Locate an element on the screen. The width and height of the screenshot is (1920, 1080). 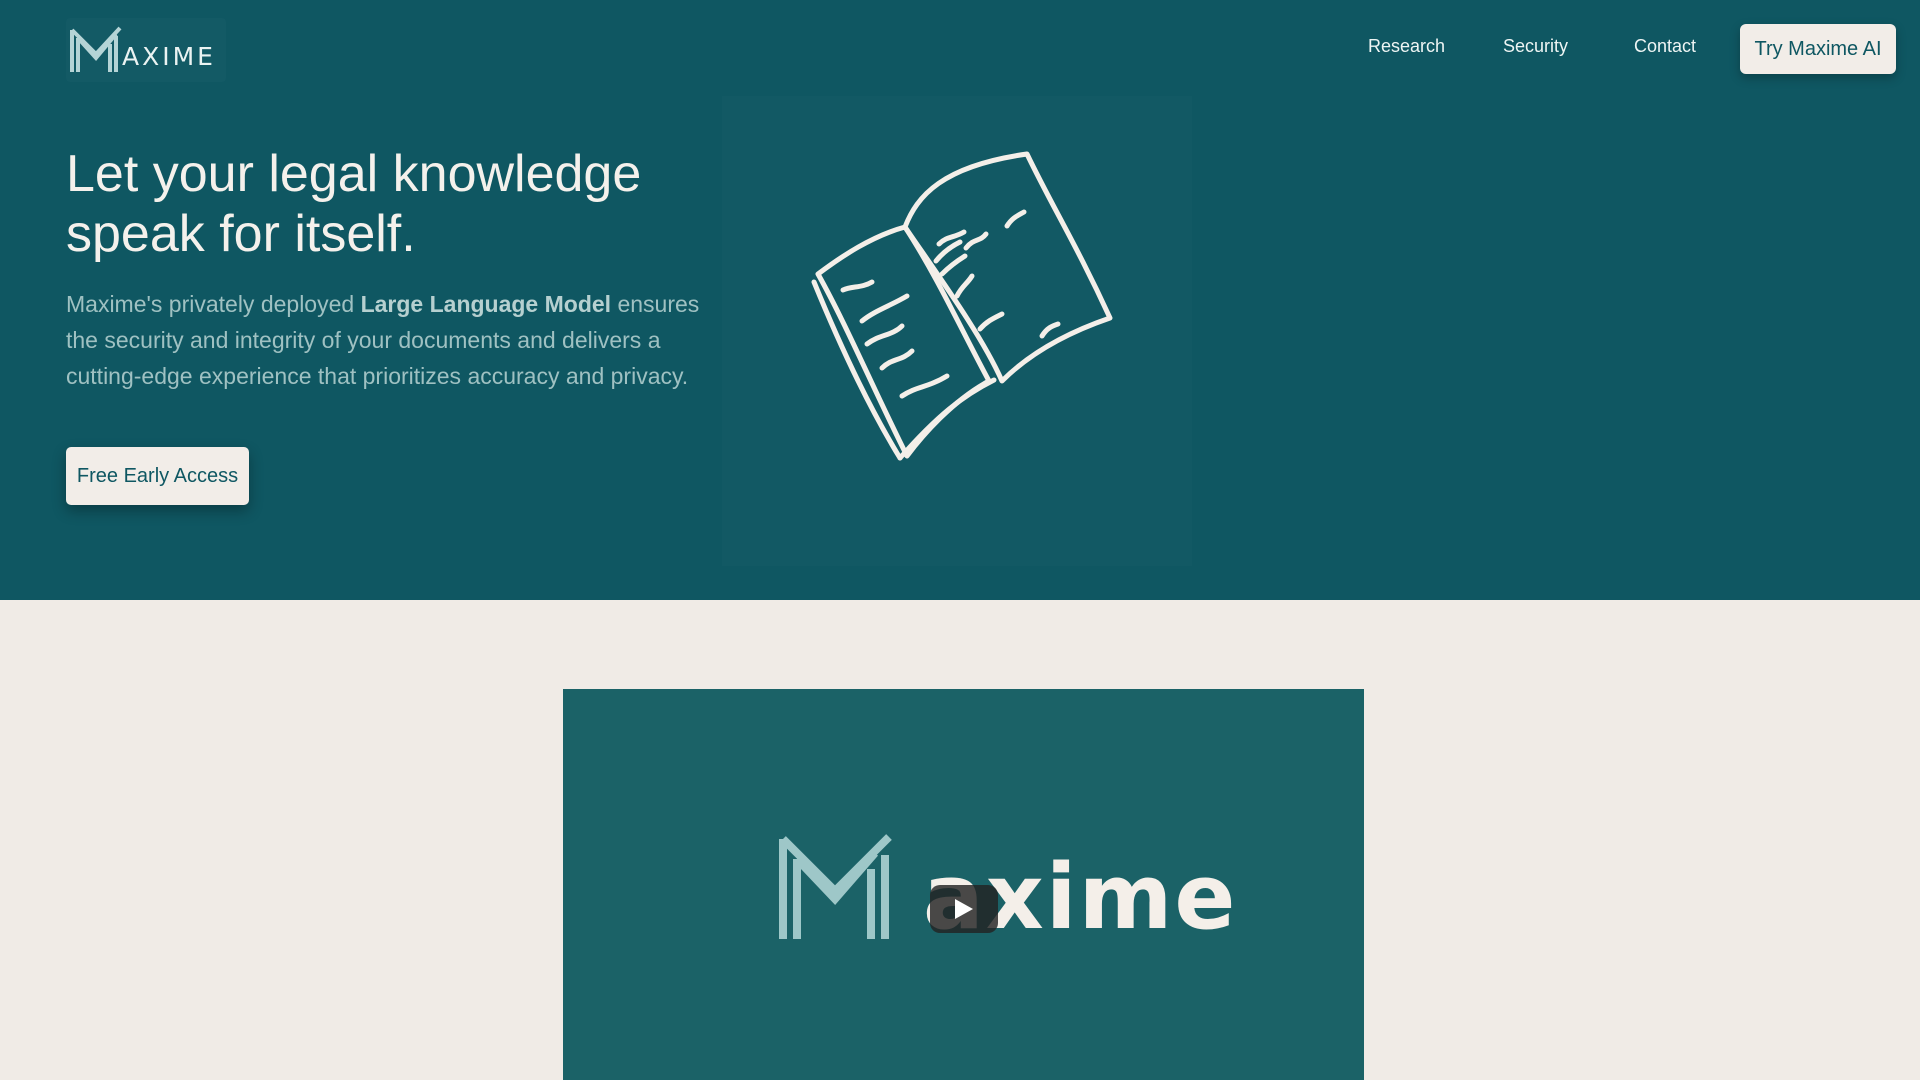
hero-description-highlight: Large Language Model is located at coordinates (486, 304).